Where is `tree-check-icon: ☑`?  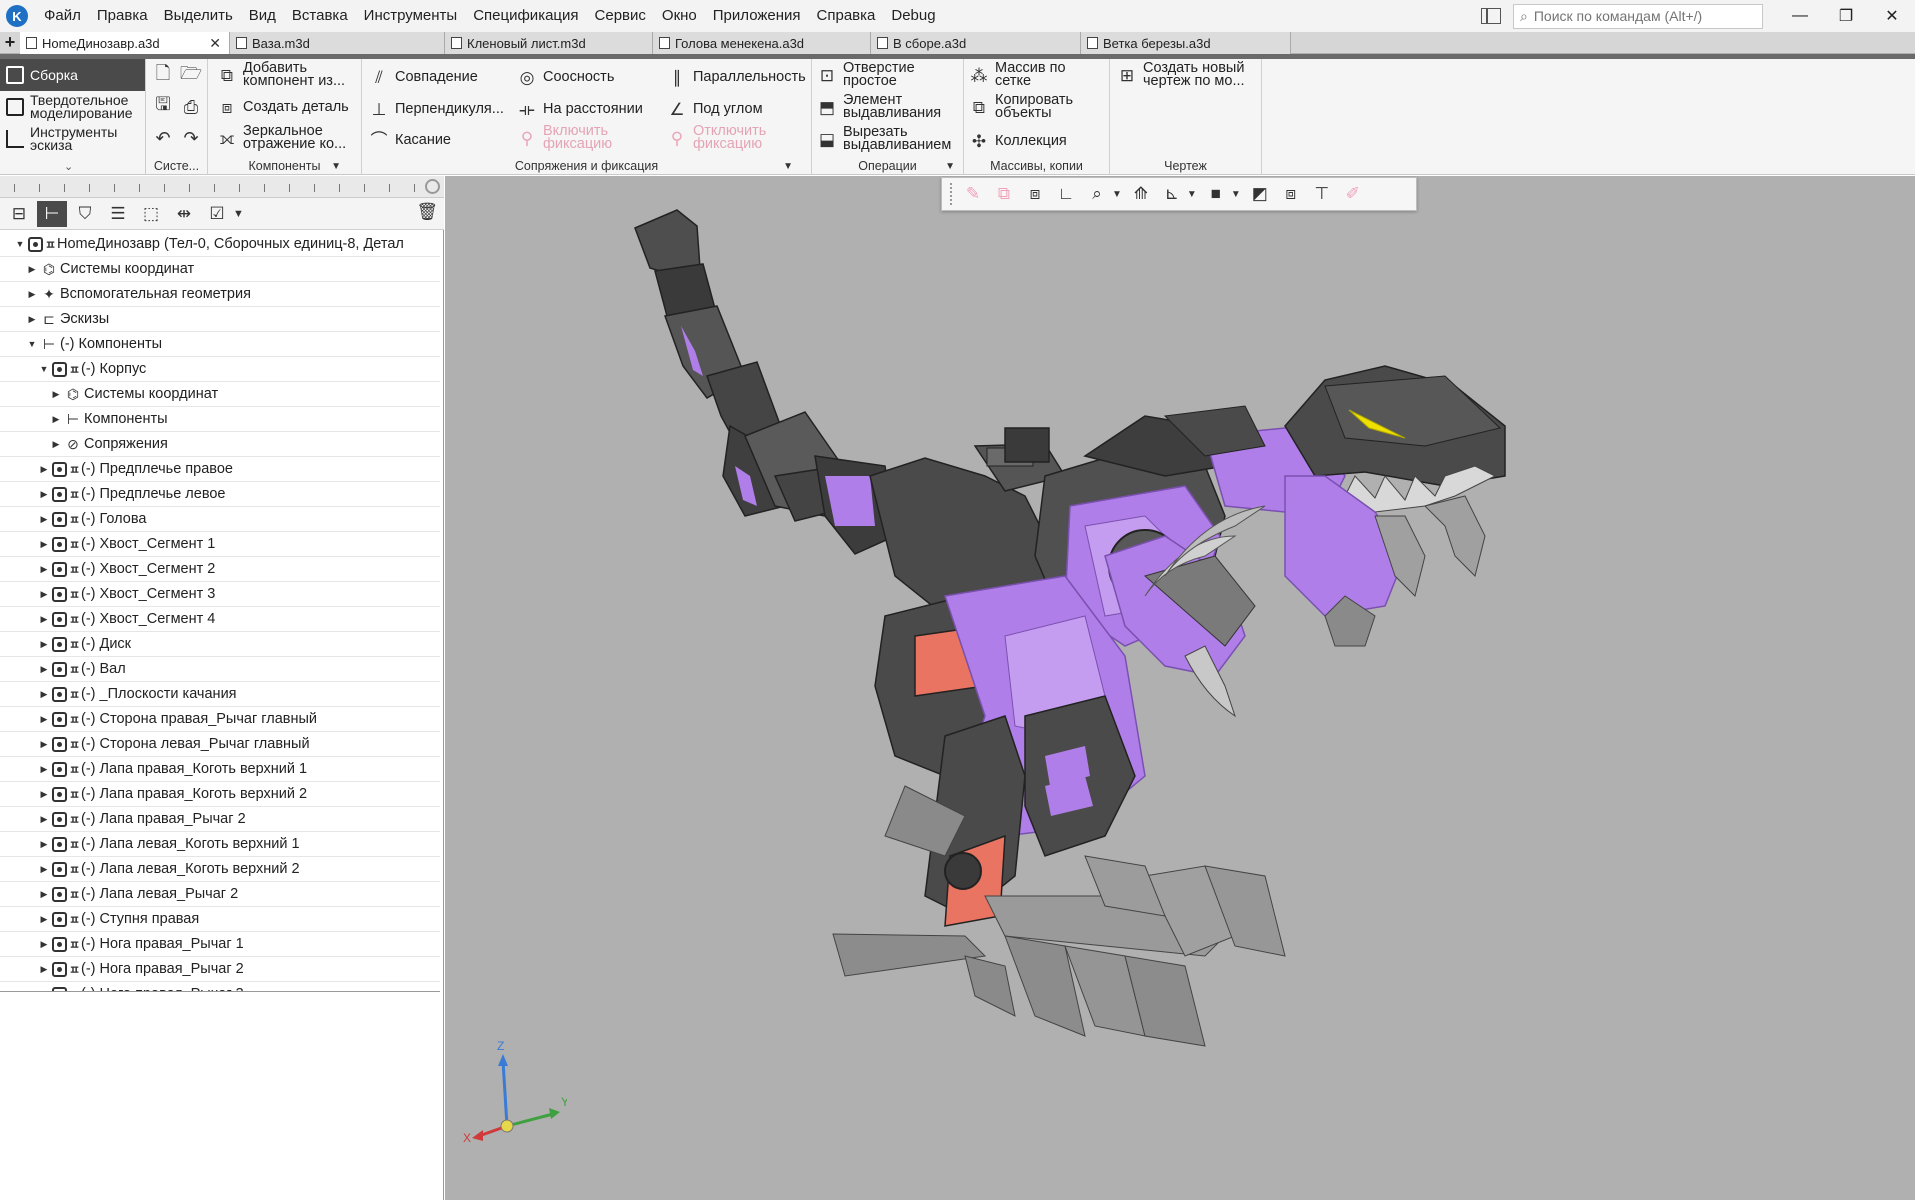
tree-check-icon: ☑ is located at coordinates (217, 214).